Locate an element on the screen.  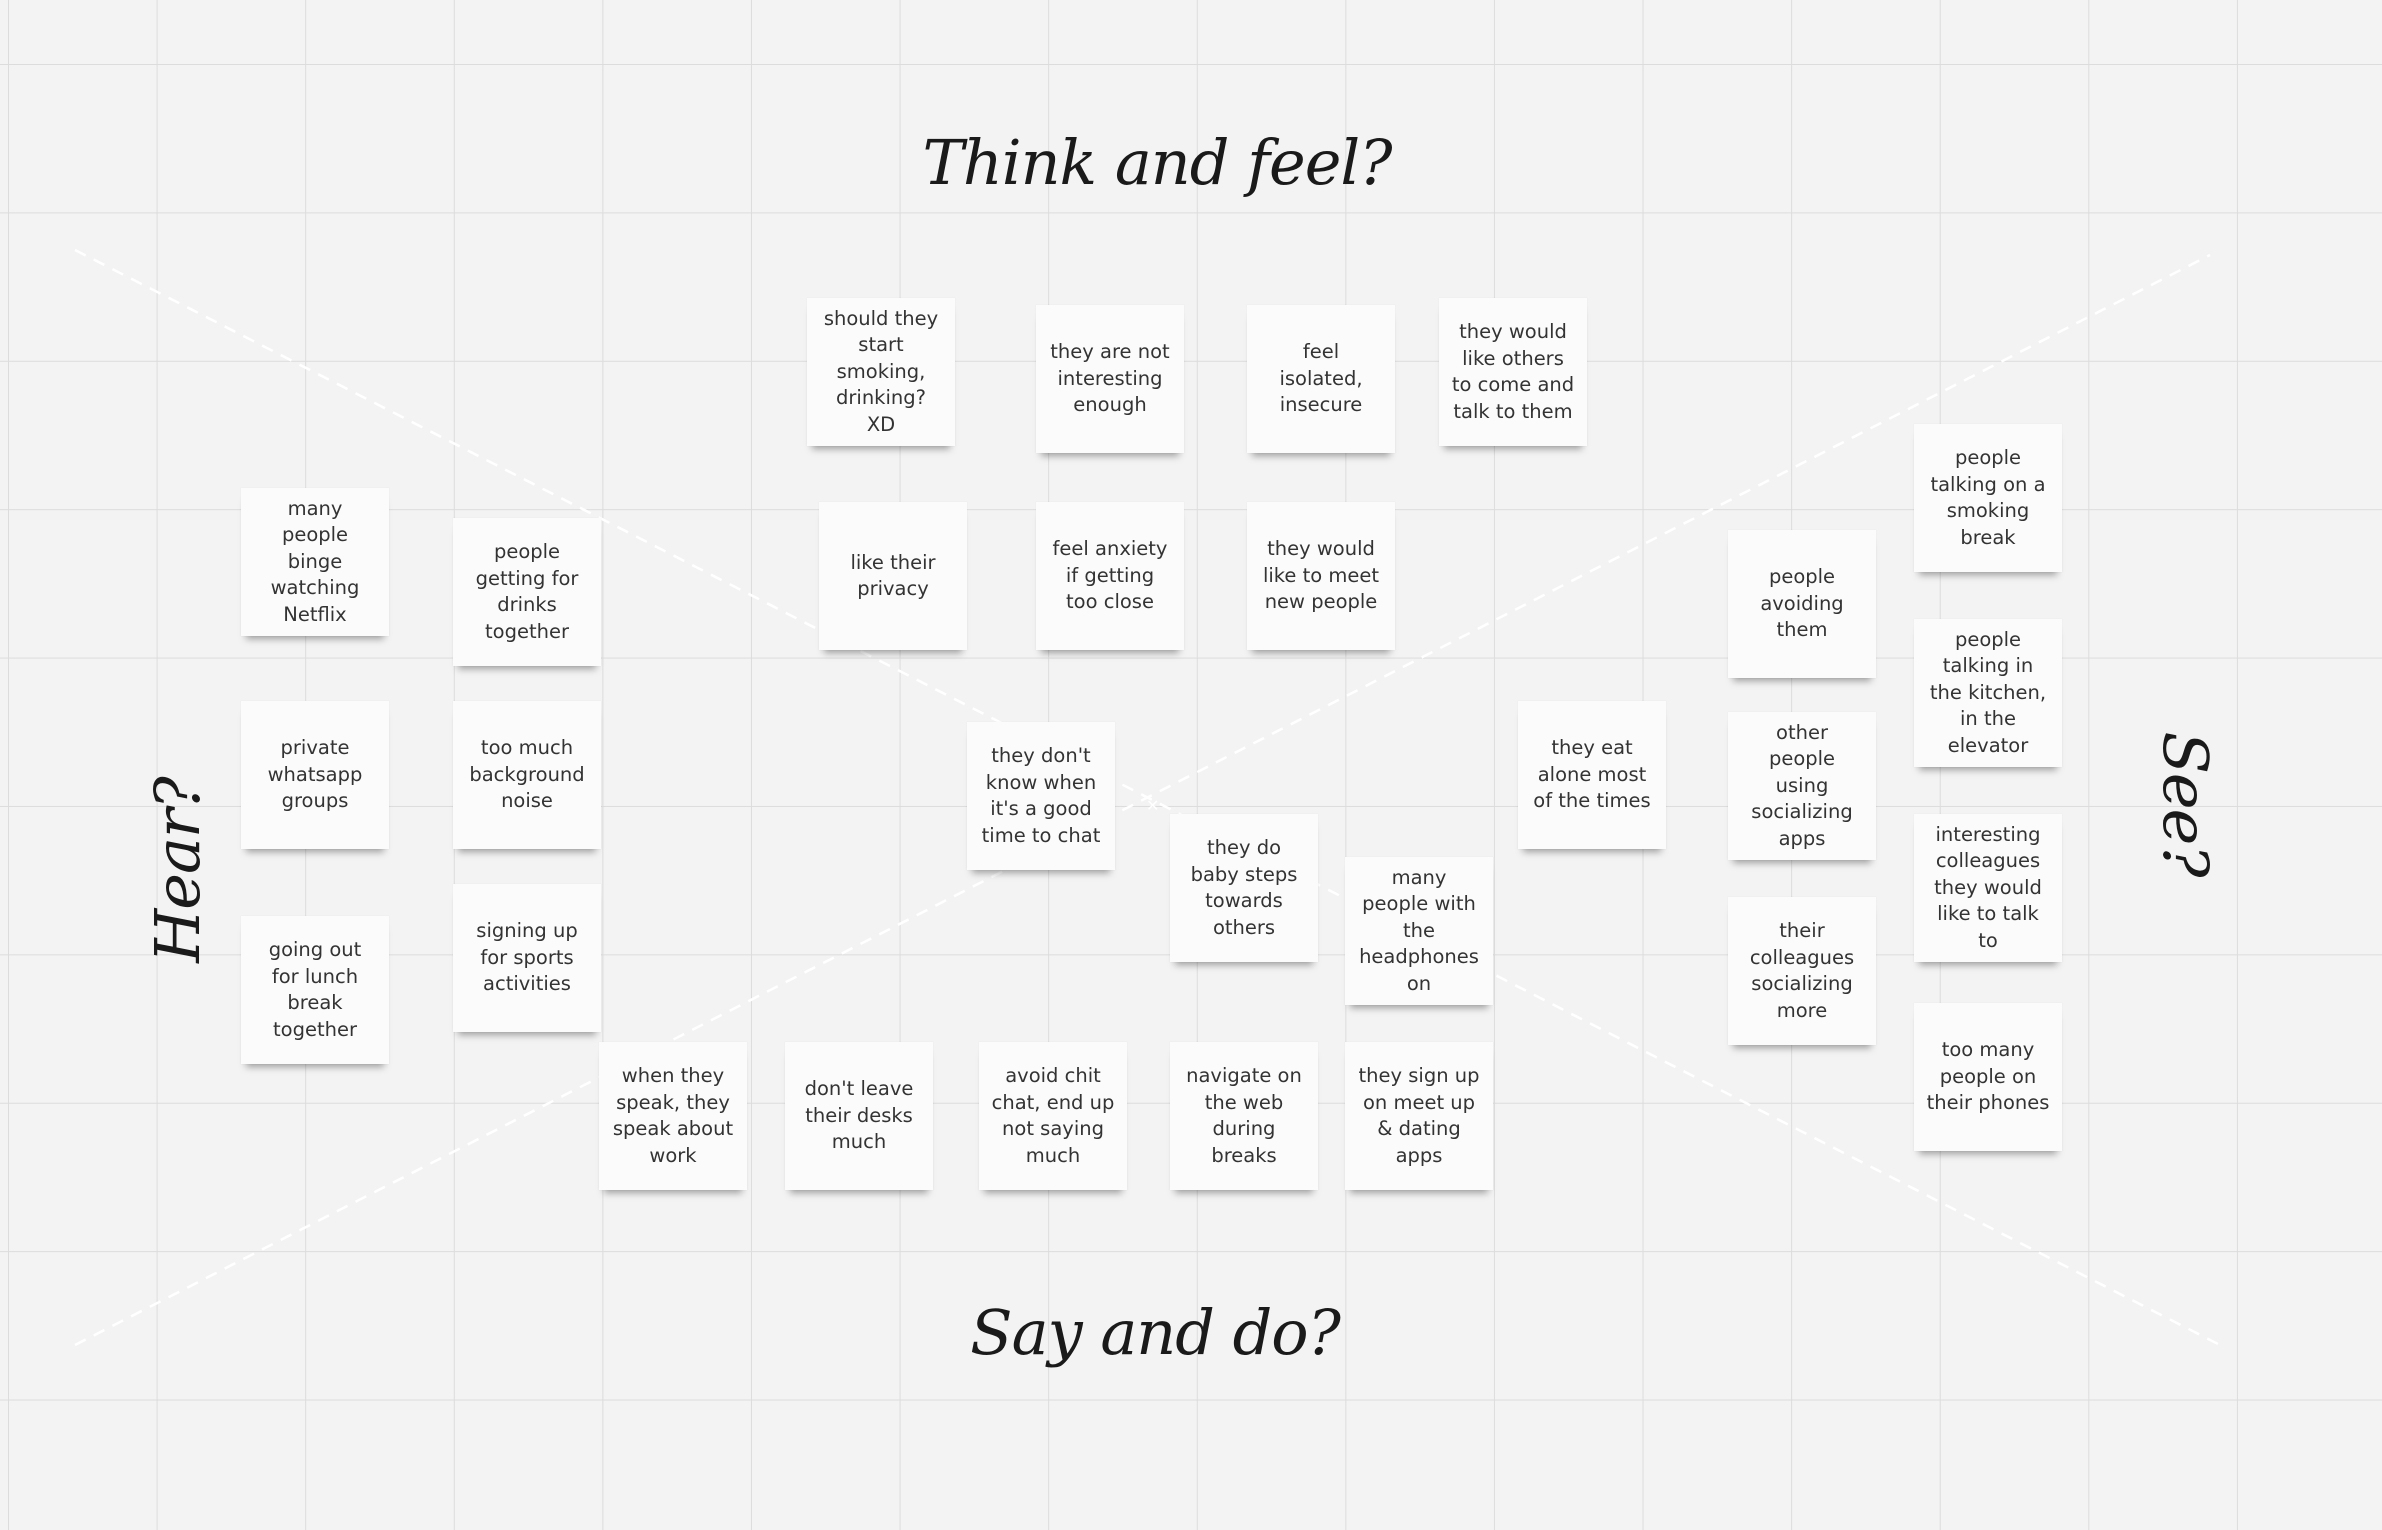
sticky-note-text: navigate on the web during breaks is located at coordinates (1244, 1115).